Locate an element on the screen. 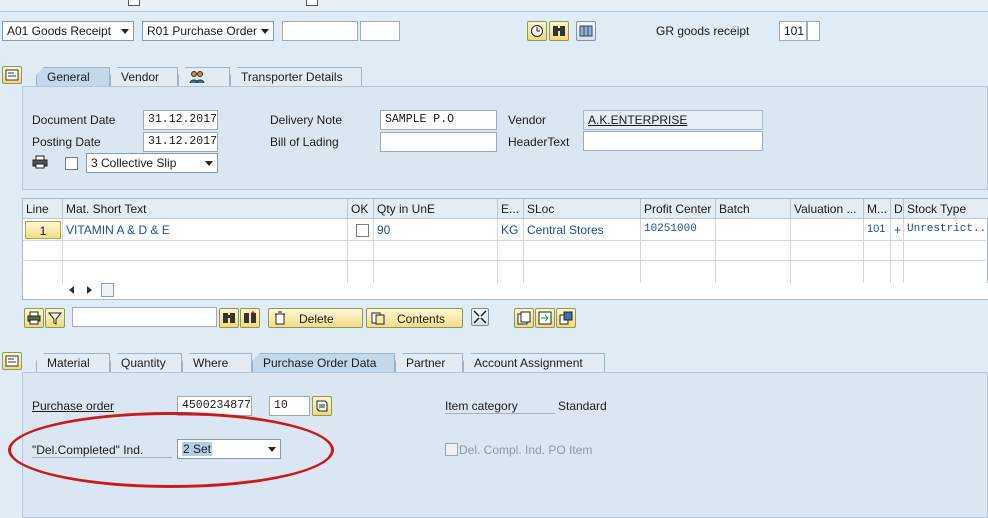  delete-label: Delete is located at coordinates (316, 319).